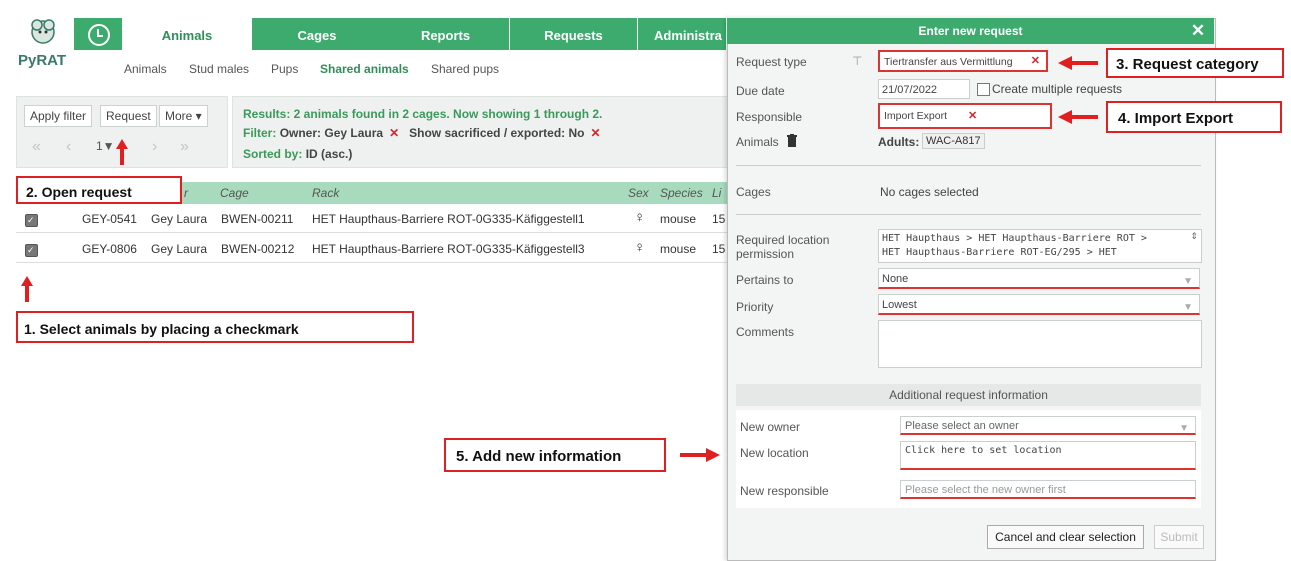 This screenshot has width=1291, height=561. What do you see at coordinates (700, 455) in the screenshot?
I see `arrow-right-icon` at bounding box center [700, 455].